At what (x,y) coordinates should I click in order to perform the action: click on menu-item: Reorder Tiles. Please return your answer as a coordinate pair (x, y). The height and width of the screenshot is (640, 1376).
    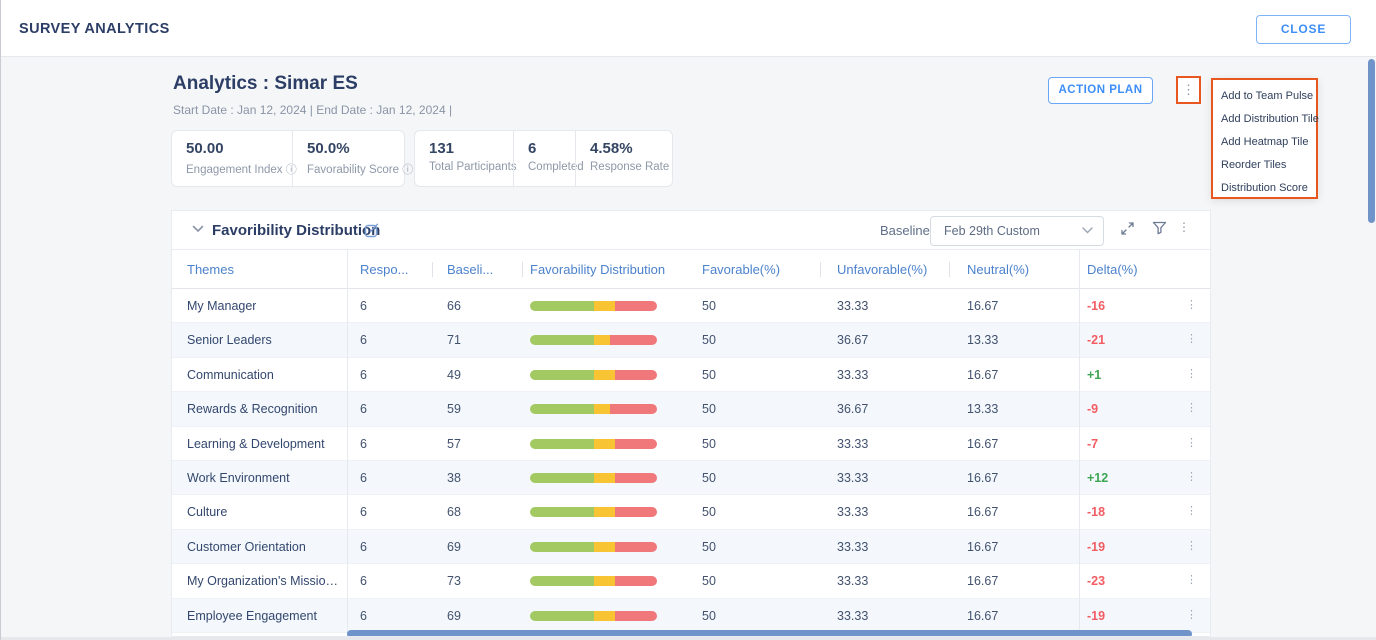
    Looking at the image, I should click on (1264, 165).